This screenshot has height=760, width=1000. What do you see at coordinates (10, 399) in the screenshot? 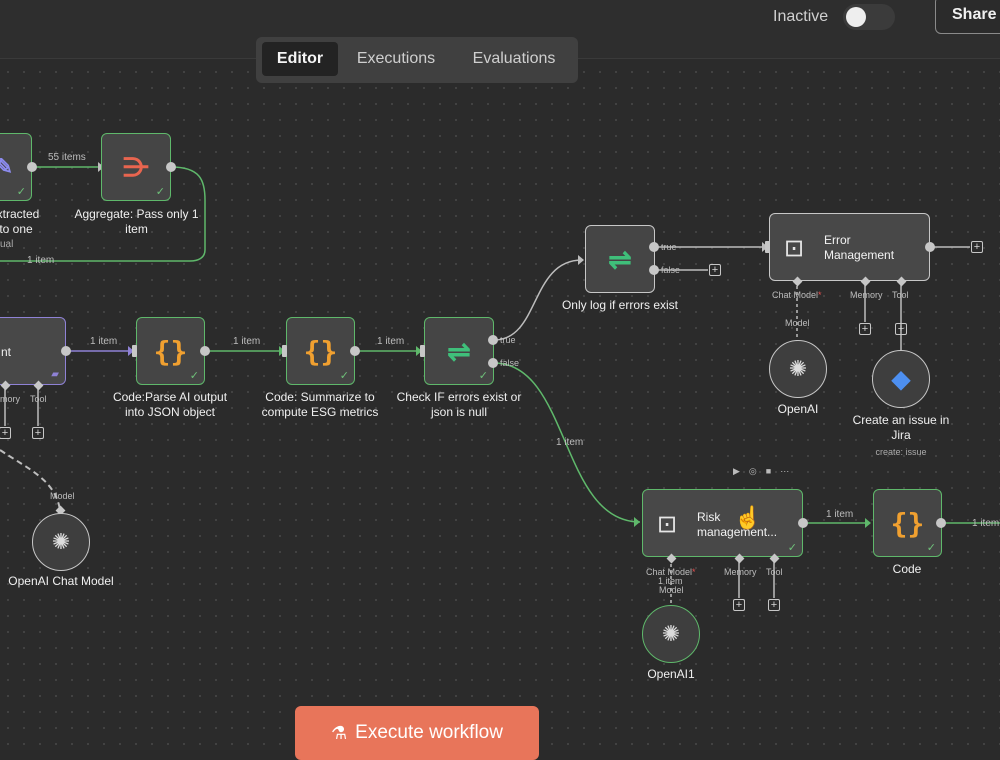
I see `port-label-left-memory: mory` at bounding box center [10, 399].